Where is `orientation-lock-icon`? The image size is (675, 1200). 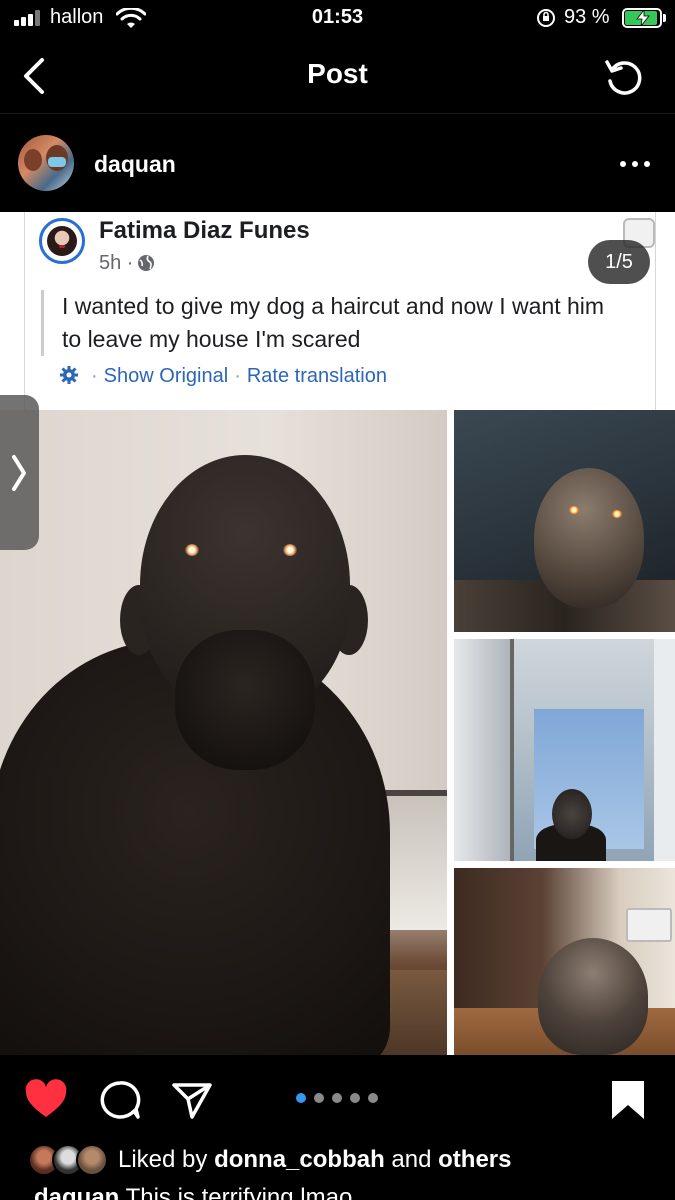
orientation-lock-icon is located at coordinates (546, 18).